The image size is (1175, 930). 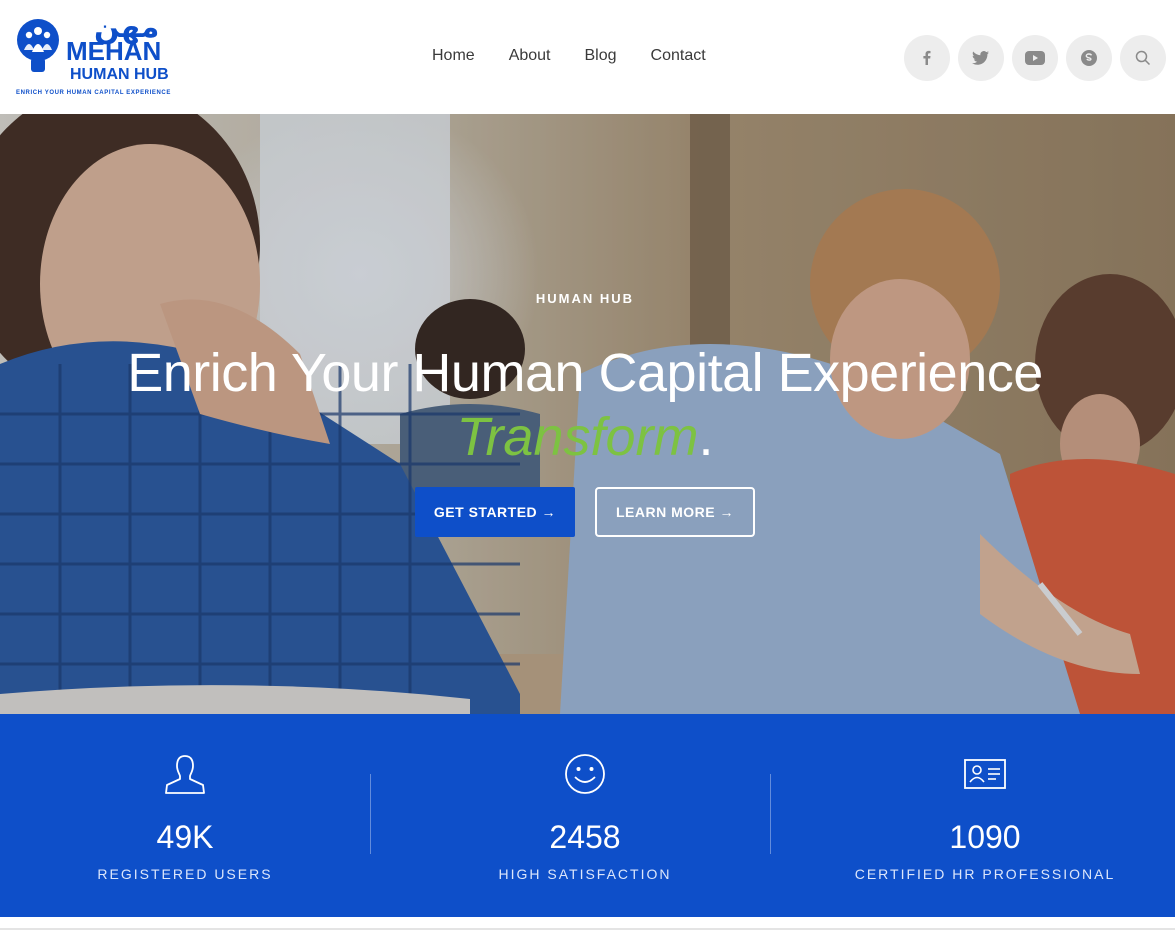 I want to click on twitter-icon, so click(x=980, y=58).